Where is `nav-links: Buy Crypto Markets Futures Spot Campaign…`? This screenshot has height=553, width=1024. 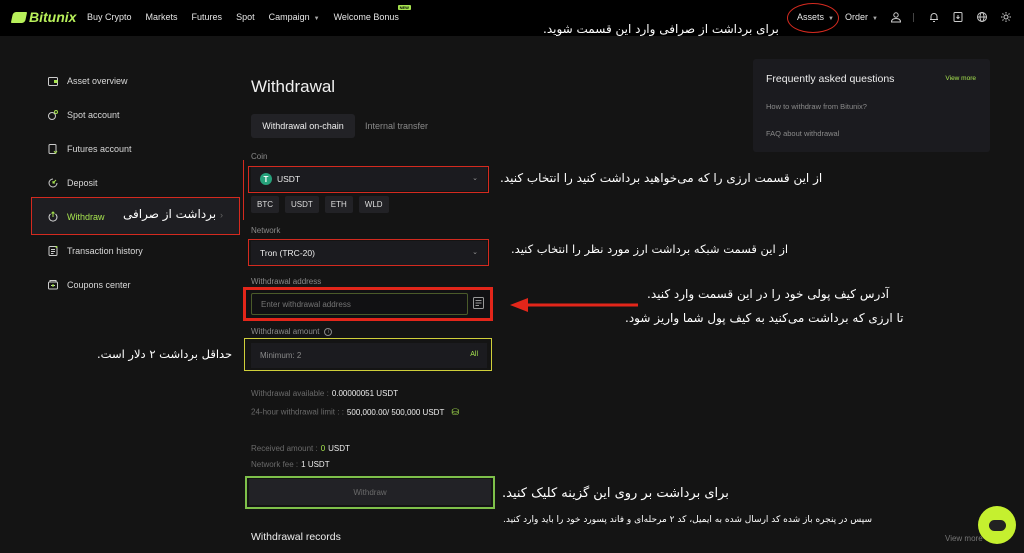 nav-links: Buy Crypto Markets Futures Spot Campaign… is located at coordinates (249, 13).